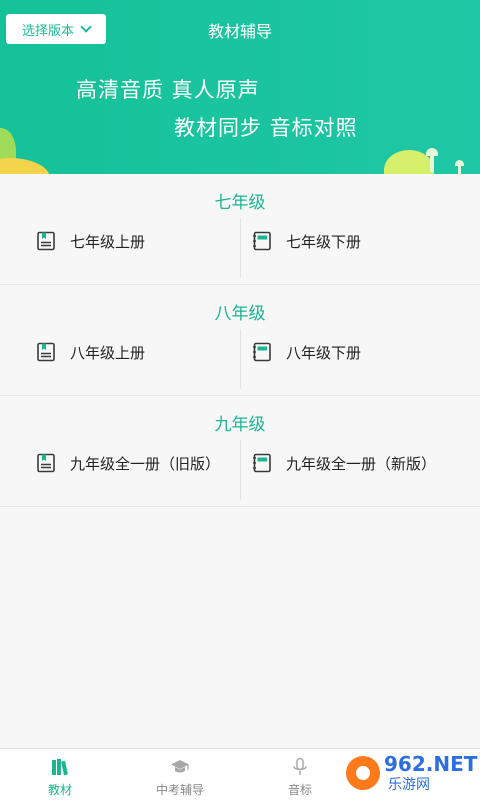 The width and height of the screenshot is (480, 800). What do you see at coordinates (108, 352) in the screenshot?
I see `book-label: 八年级上册` at bounding box center [108, 352].